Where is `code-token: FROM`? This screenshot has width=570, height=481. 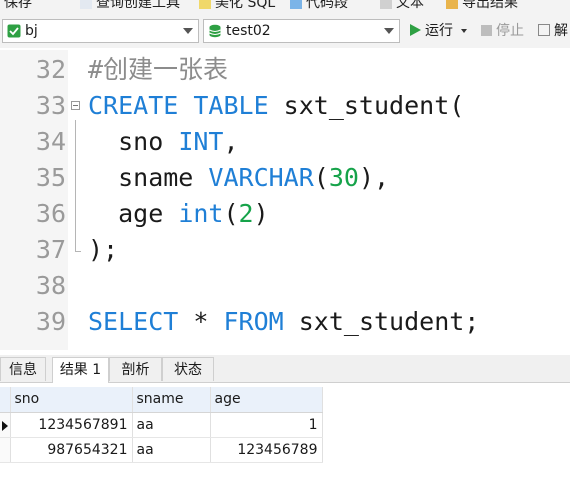
code-token: FROM is located at coordinates (253, 321).